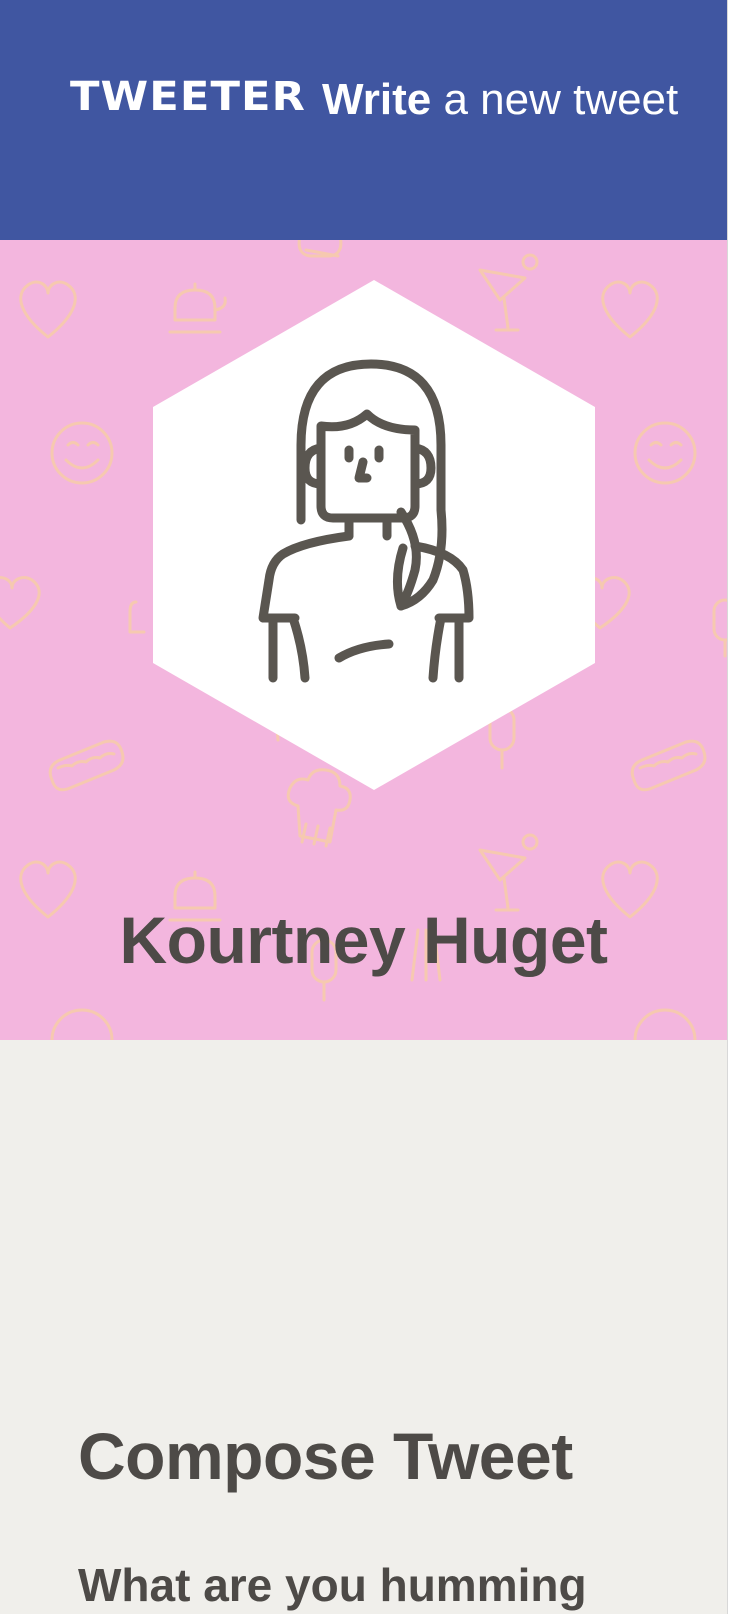 The height and width of the screenshot is (1614, 750). Describe the element at coordinates (364, 940) in the screenshot. I see `profile-name: Kourtney Huget` at that location.